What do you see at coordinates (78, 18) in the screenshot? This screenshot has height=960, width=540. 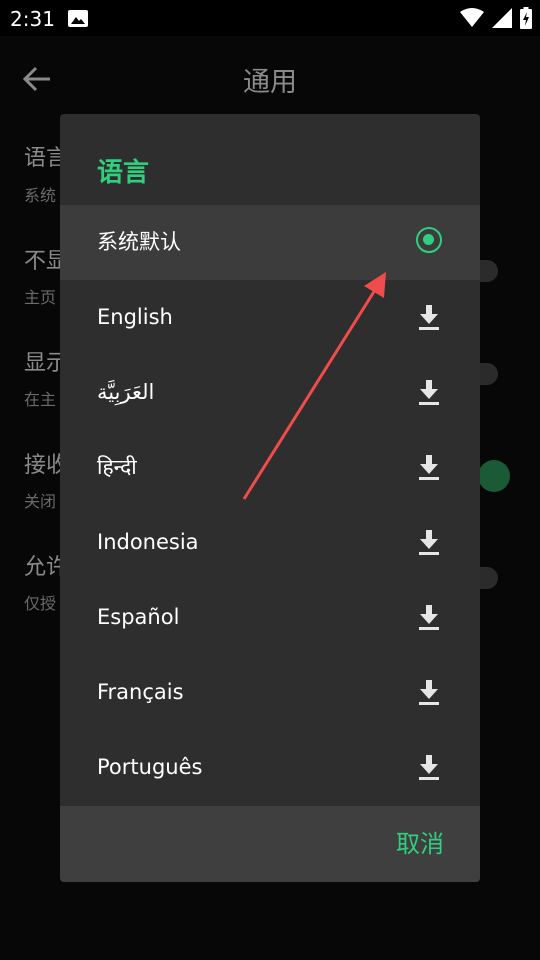 I see `image-notification-icon` at bounding box center [78, 18].